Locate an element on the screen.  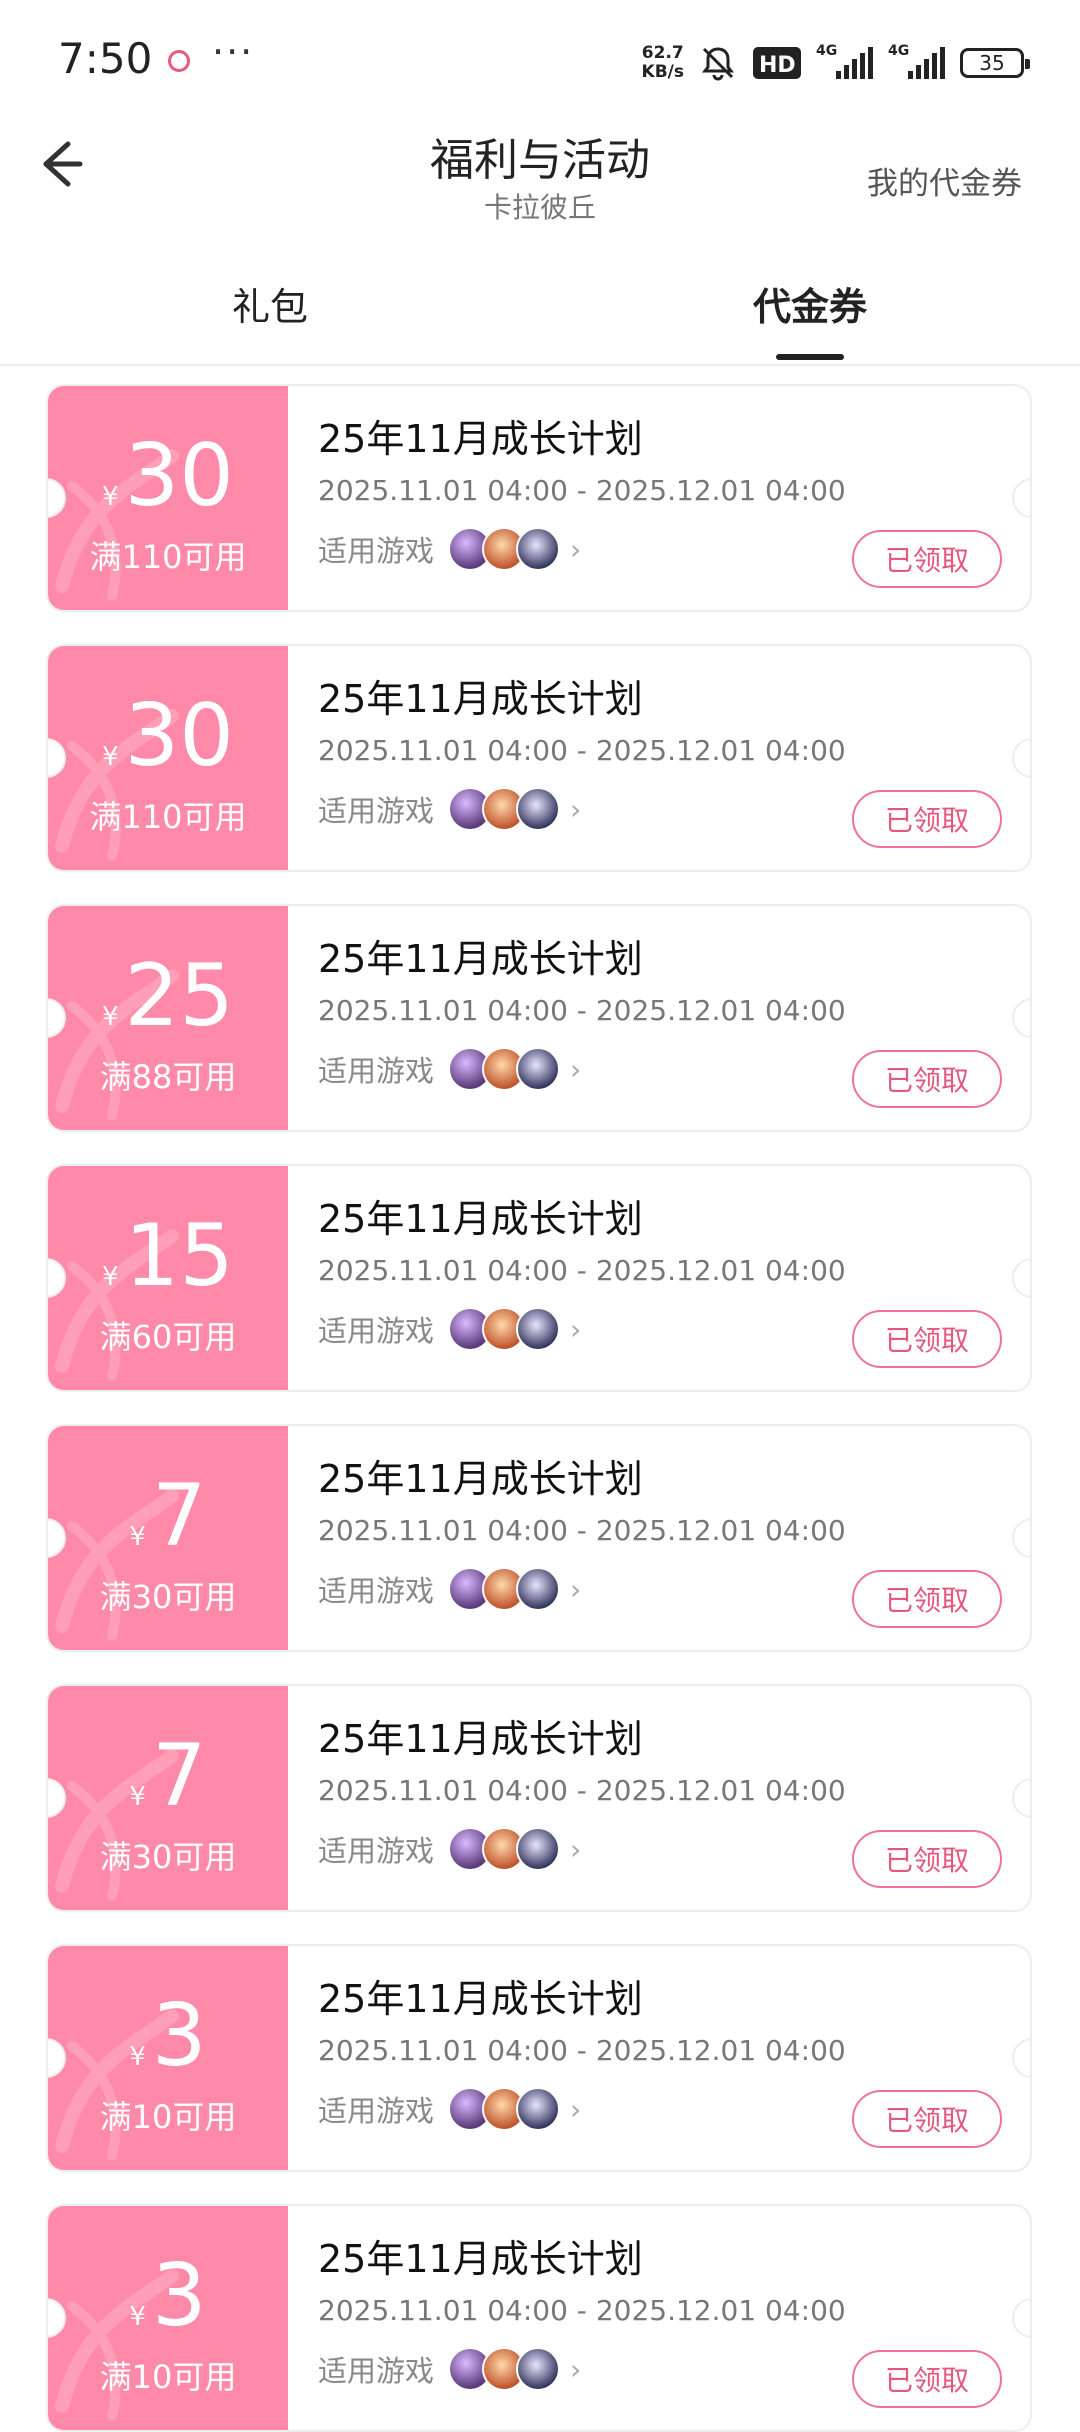
network-speed: 62.7 KB/s is located at coordinates (663, 63).